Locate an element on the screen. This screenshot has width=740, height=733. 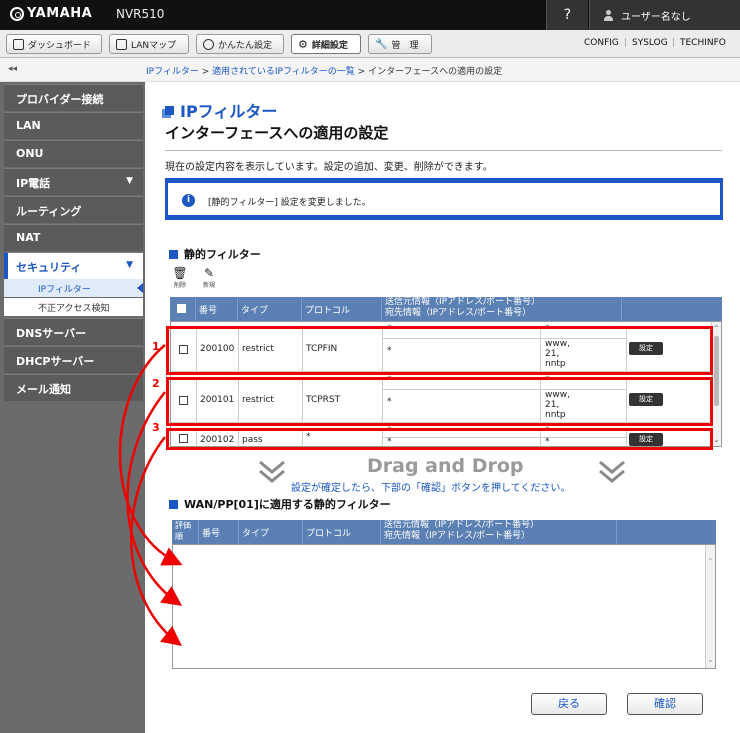
applied-filter-heading: WAN/PP[01]に適用する静的フィルター is located at coordinates (280, 504).